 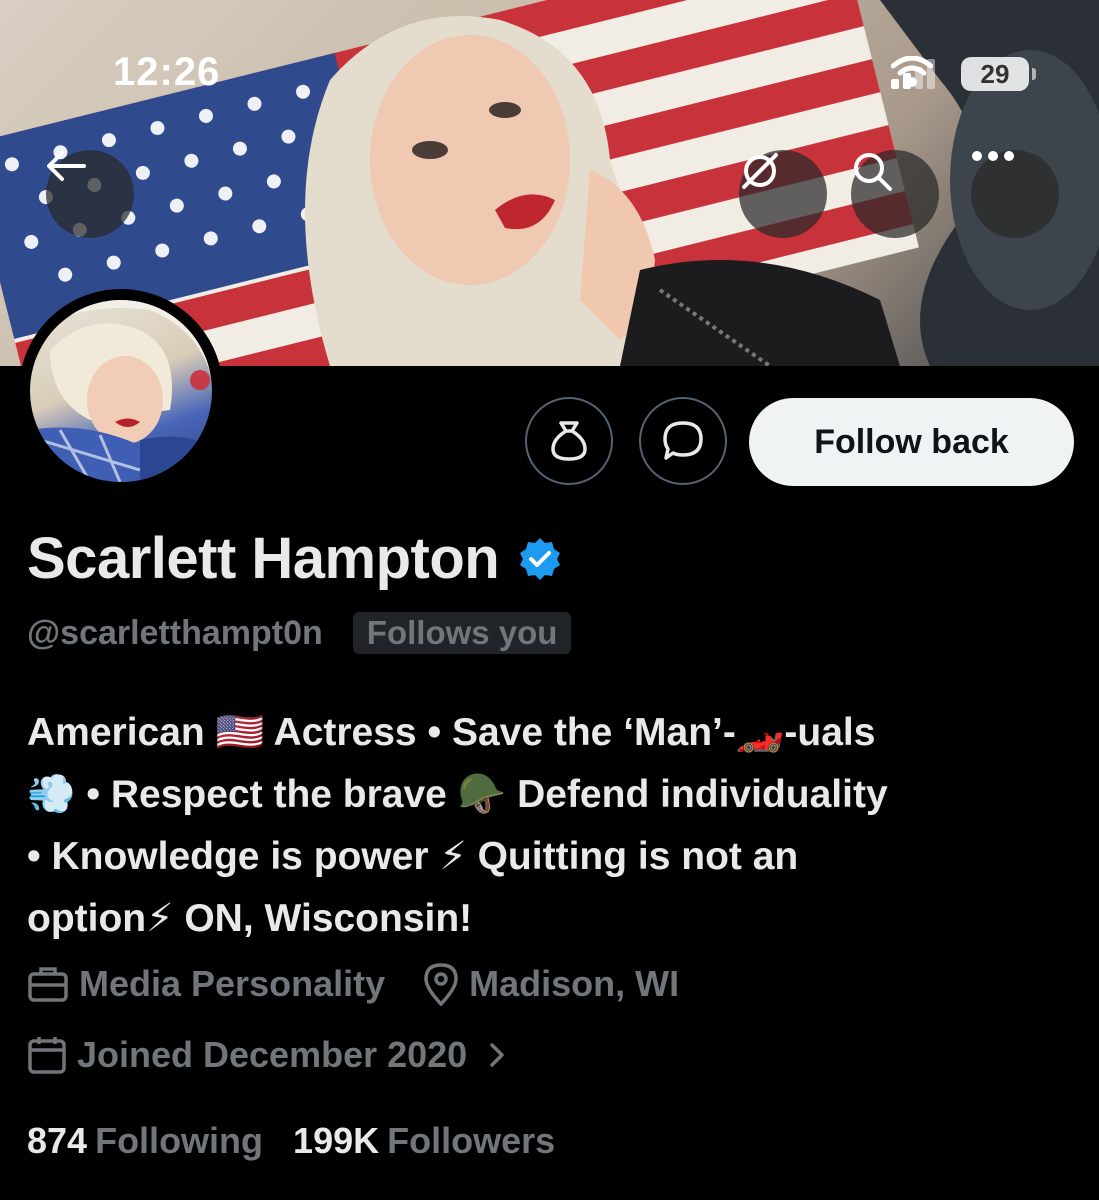 I want to click on name-row: Scarlett Hampton, so click(x=295, y=558).